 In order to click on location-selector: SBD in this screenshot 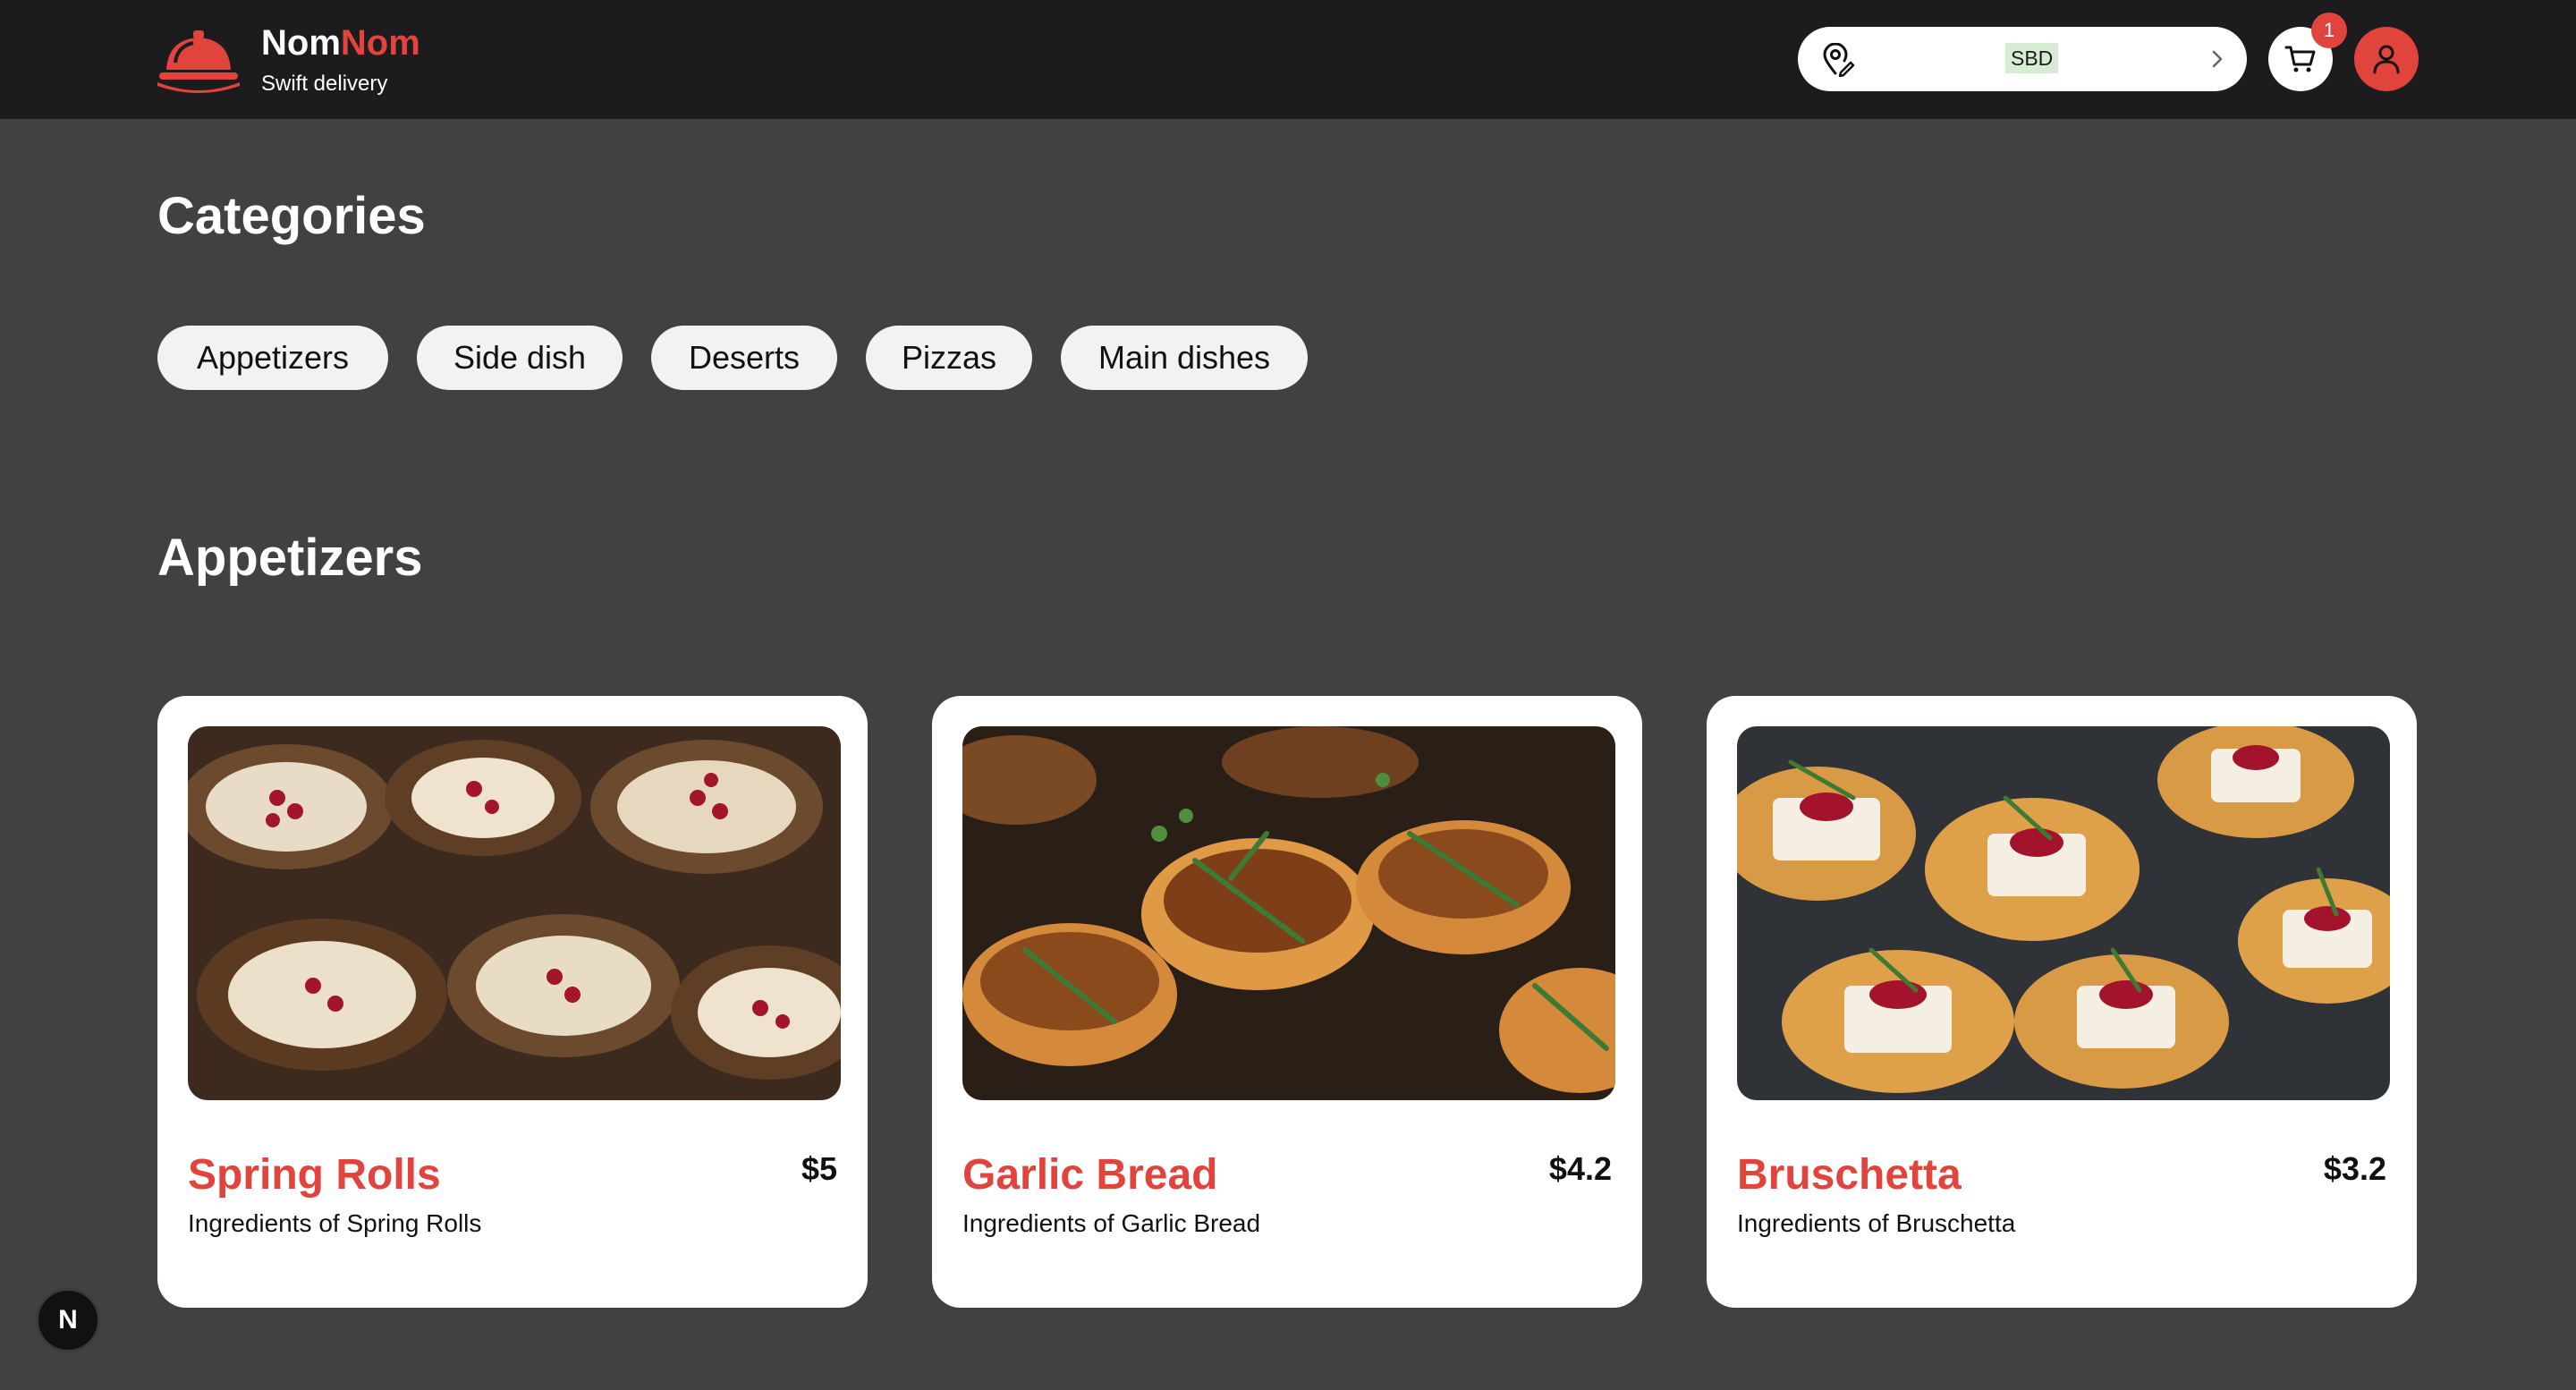, I will do `click(2022, 59)`.